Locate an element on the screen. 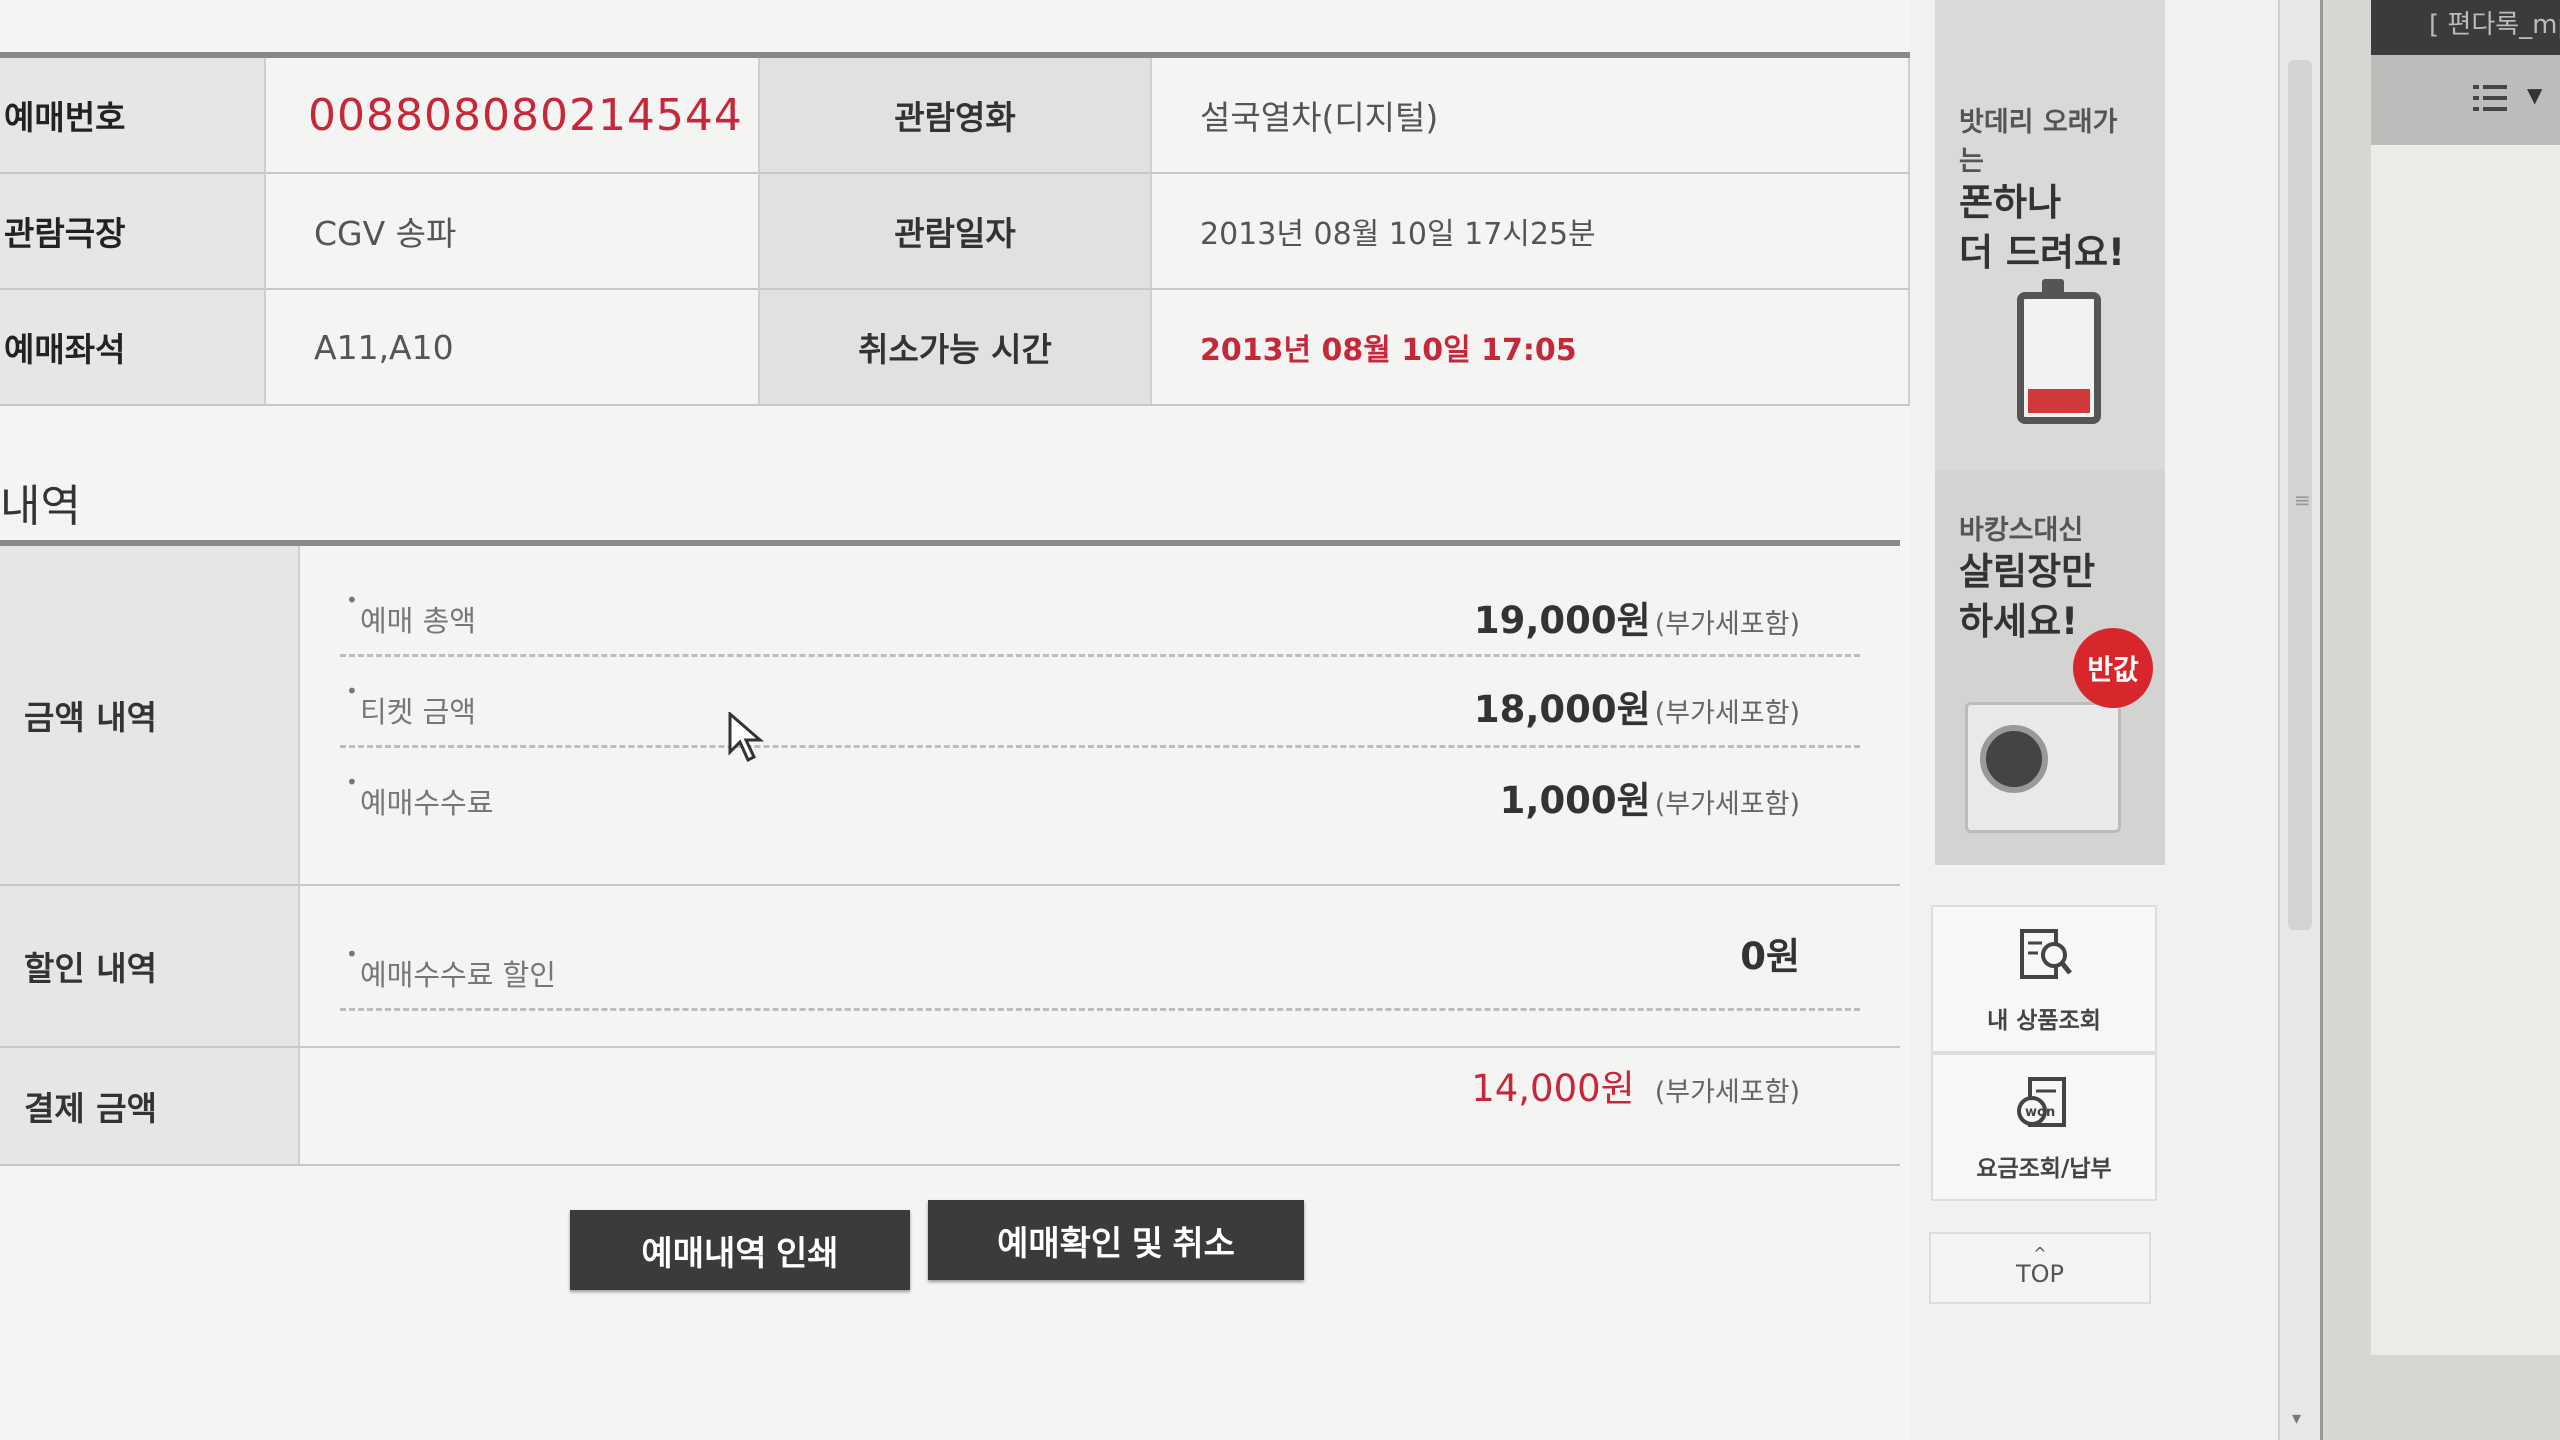 This screenshot has width=2560, height=1440. item-amount: 19,000원 (부가세포함) is located at coordinates (1636, 620).